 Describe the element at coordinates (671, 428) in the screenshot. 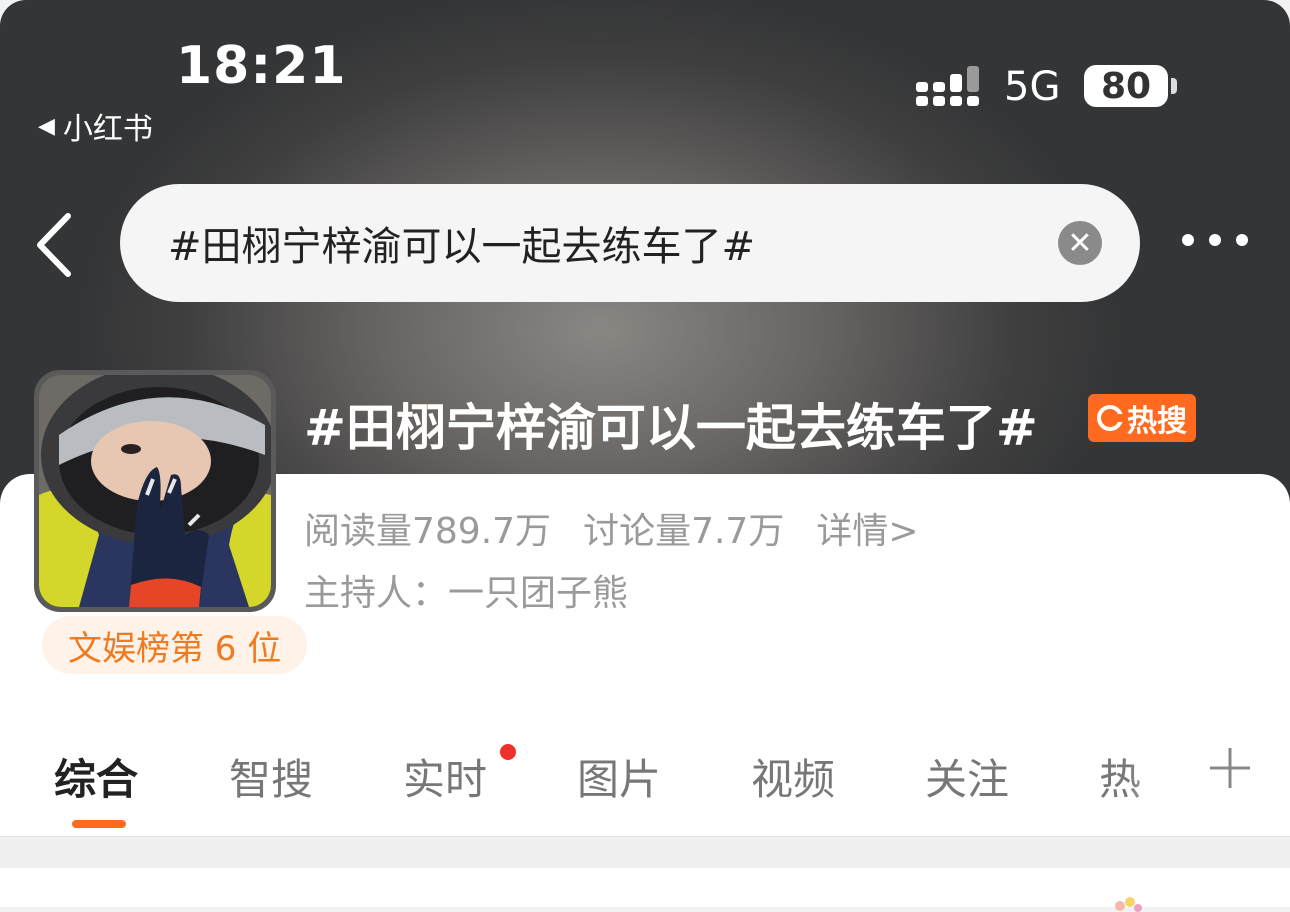

I see `topic-title: #田栩宁梓渝可以一起去练车了#` at that location.